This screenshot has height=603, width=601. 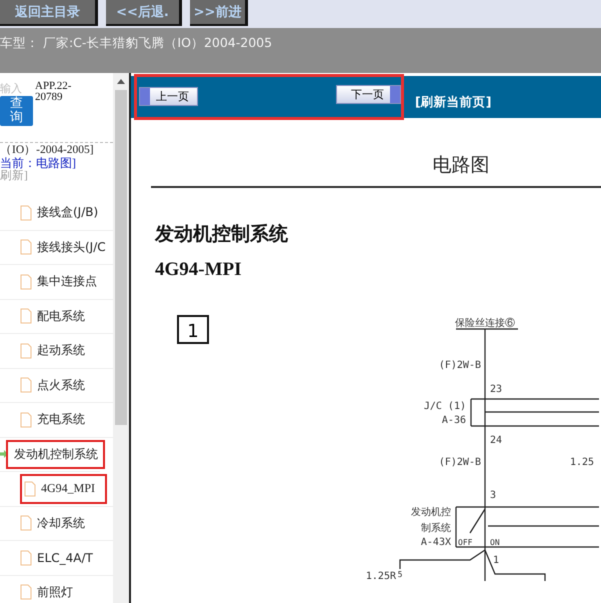 What do you see at coordinates (219, 13) in the screenshot?
I see `nav-button: >>前进` at bounding box center [219, 13].